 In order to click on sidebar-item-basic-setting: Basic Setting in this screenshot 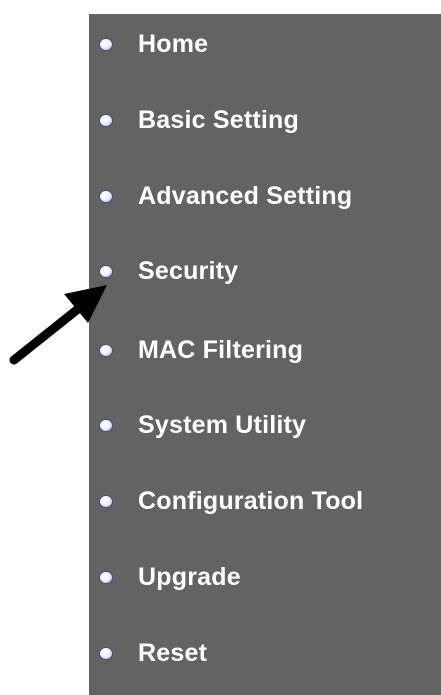, I will do `click(265, 120)`.